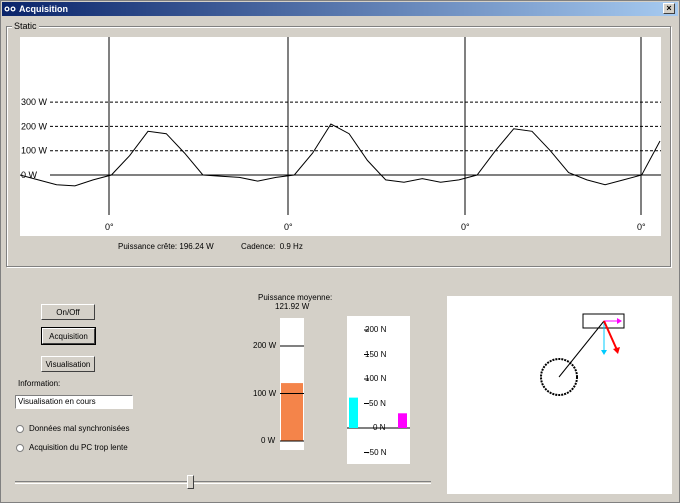  What do you see at coordinates (74, 402) in the screenshot?
I see `information-field: Visualisation en cours` at bounding box center [74, 402].